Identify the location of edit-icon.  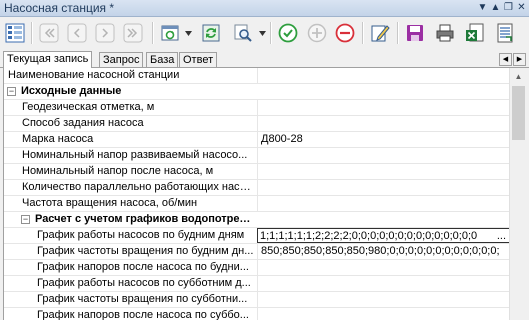
(380, 33).